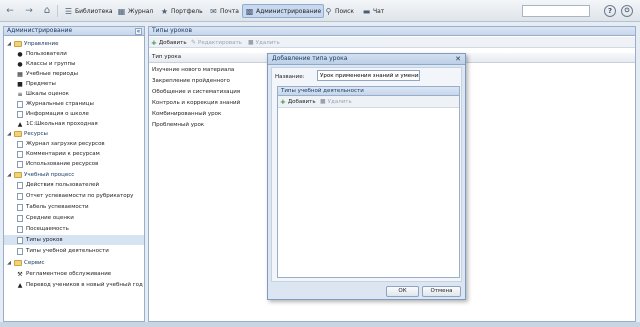 The image size is (640, 327). What do you see at coordinates (186, 114) in the screenshot?
I see `table-row: Комбинированный урок` at bounding box center [186, 114].